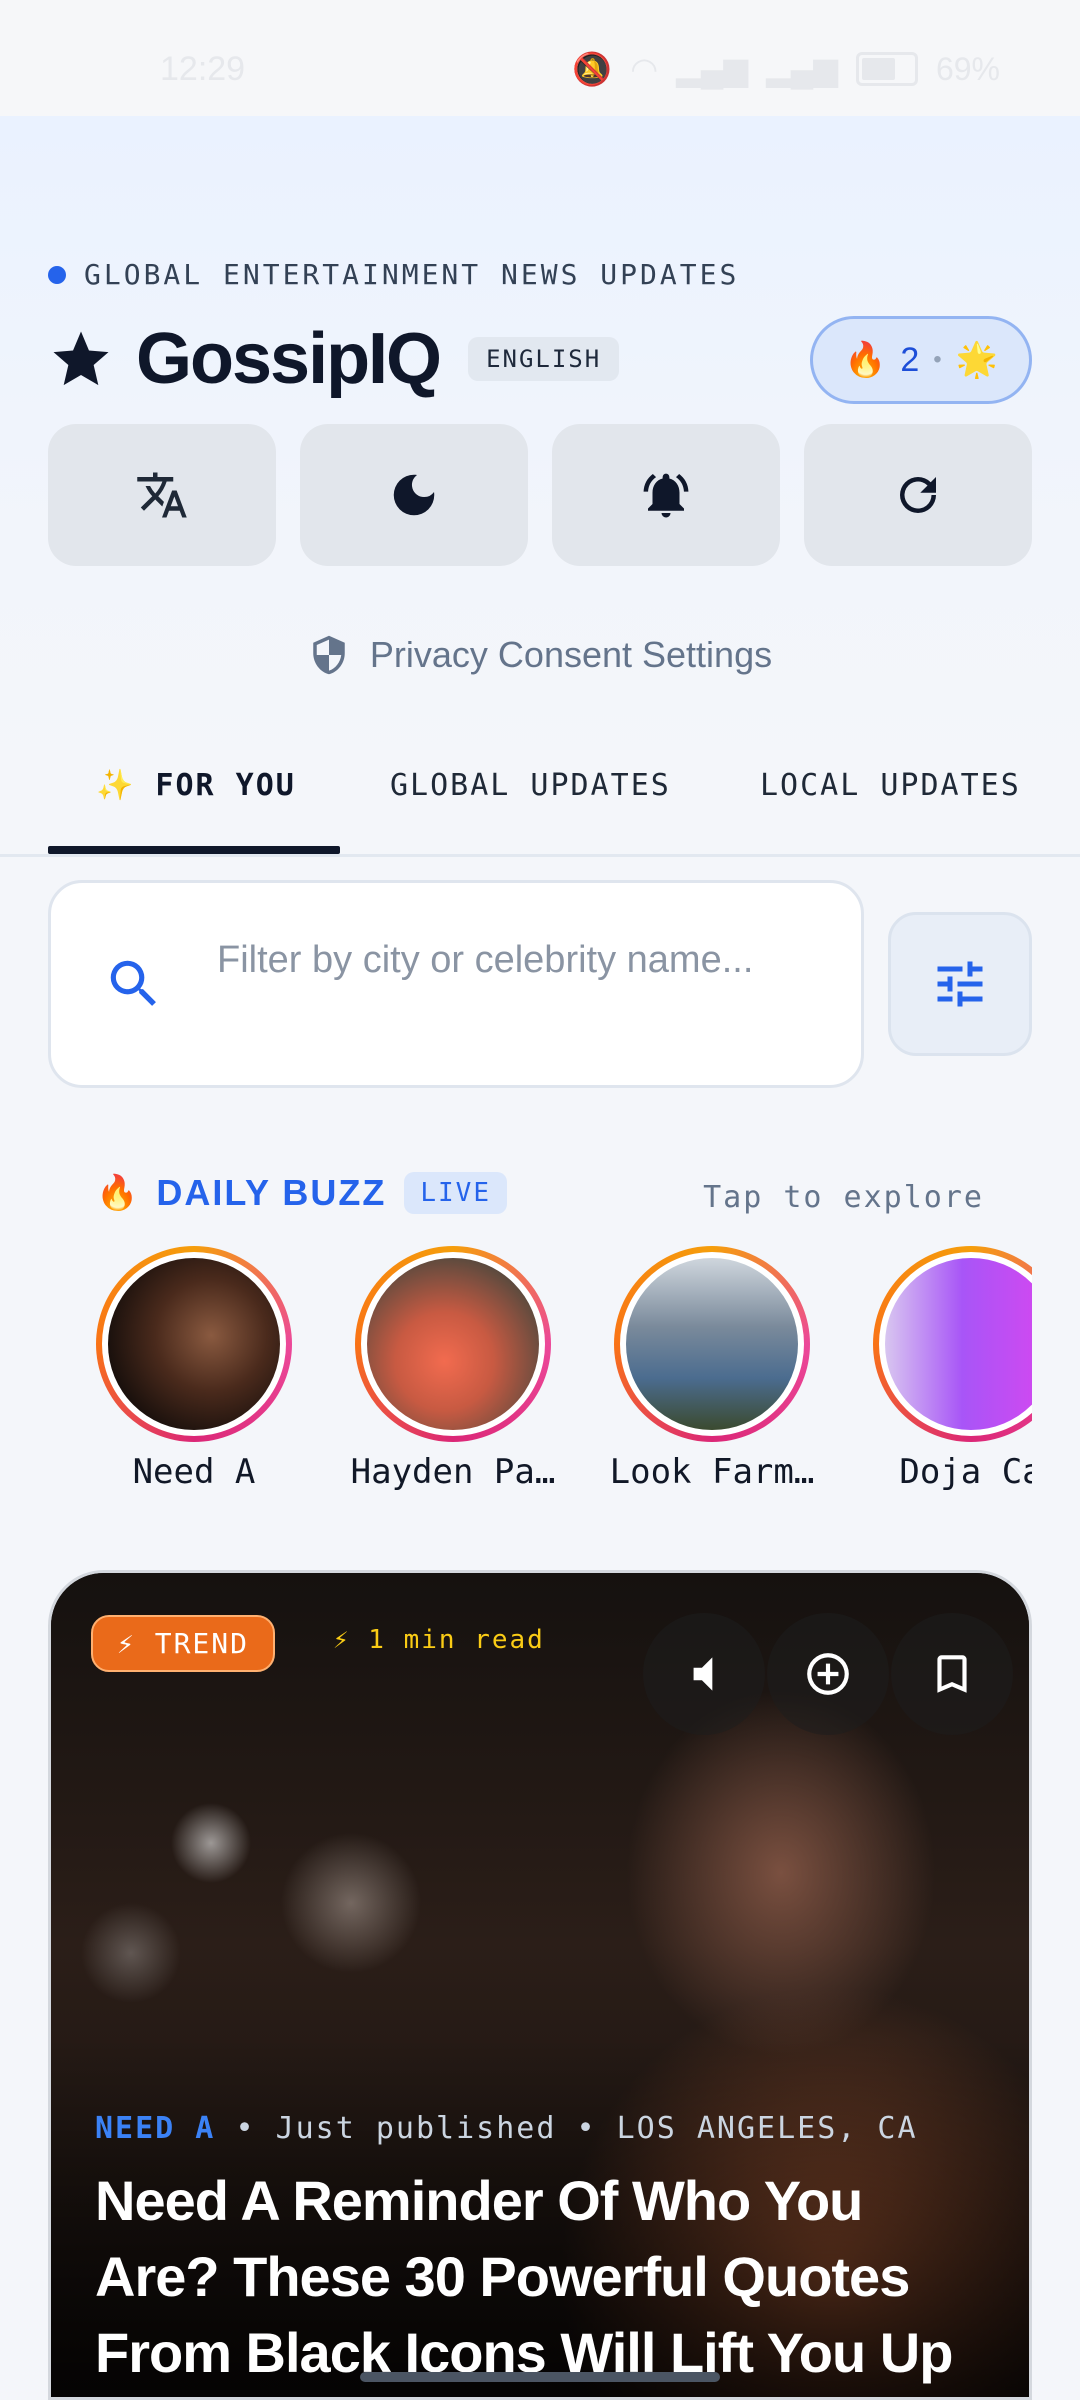 Image resolution: width=1080 pixels, height=2400 pixels. Describe the element at coordinates (878, 69) in the screenshot. I see `battery-fill` at that location.